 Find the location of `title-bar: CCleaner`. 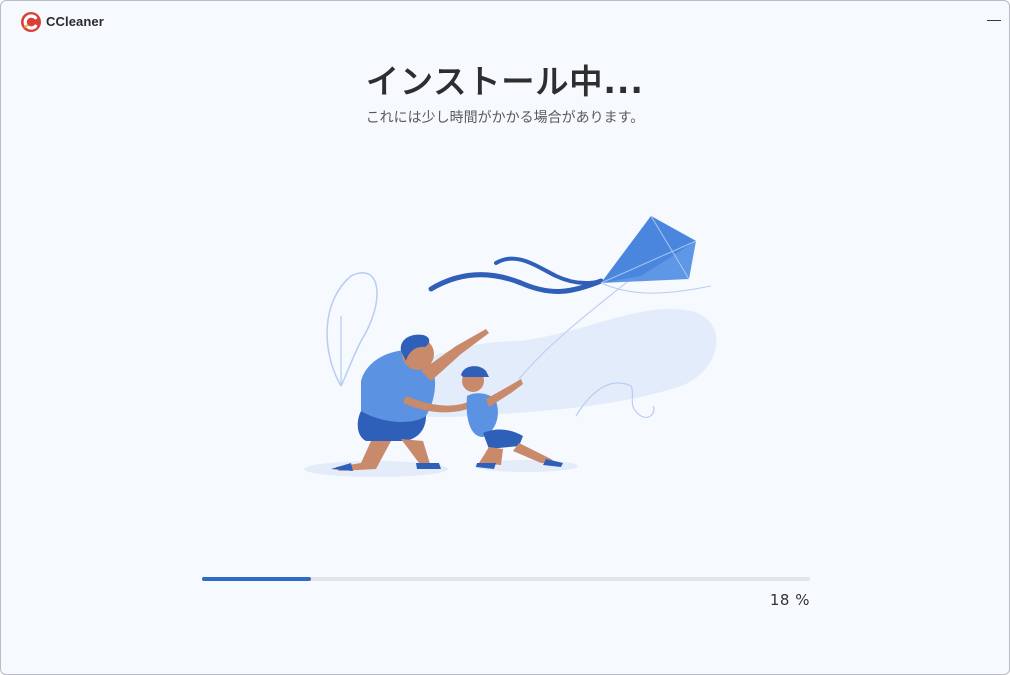

title-bar: CCleaner is located at coordinates (505, 21).